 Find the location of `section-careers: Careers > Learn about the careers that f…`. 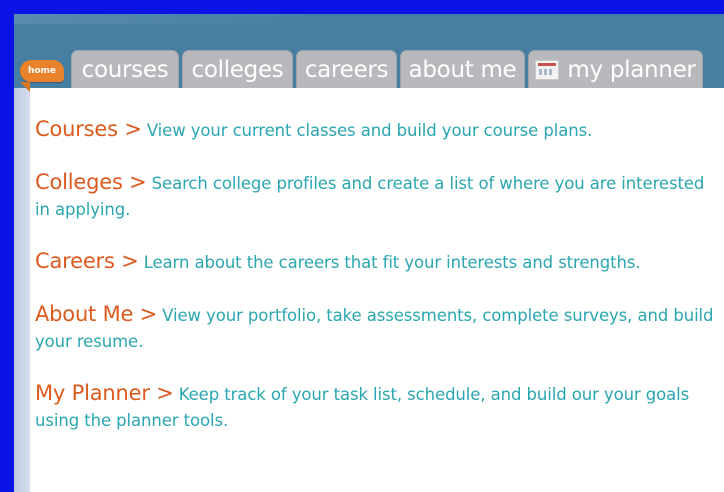

section-careers: Careers > Learn about the careers that f… is located at coordinates (377, 262).